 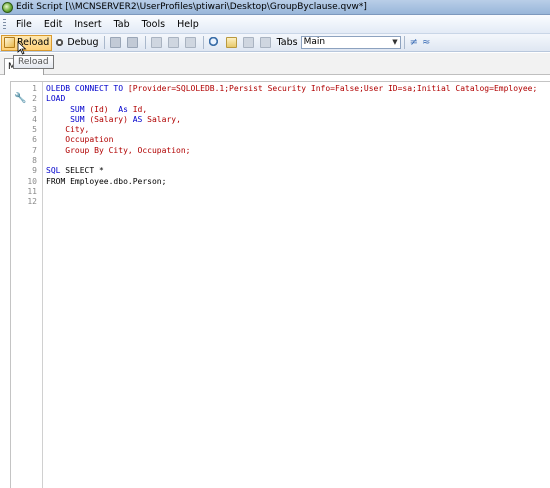 I want to click on spell-check-button: ≈, so click(x=426, y=43).